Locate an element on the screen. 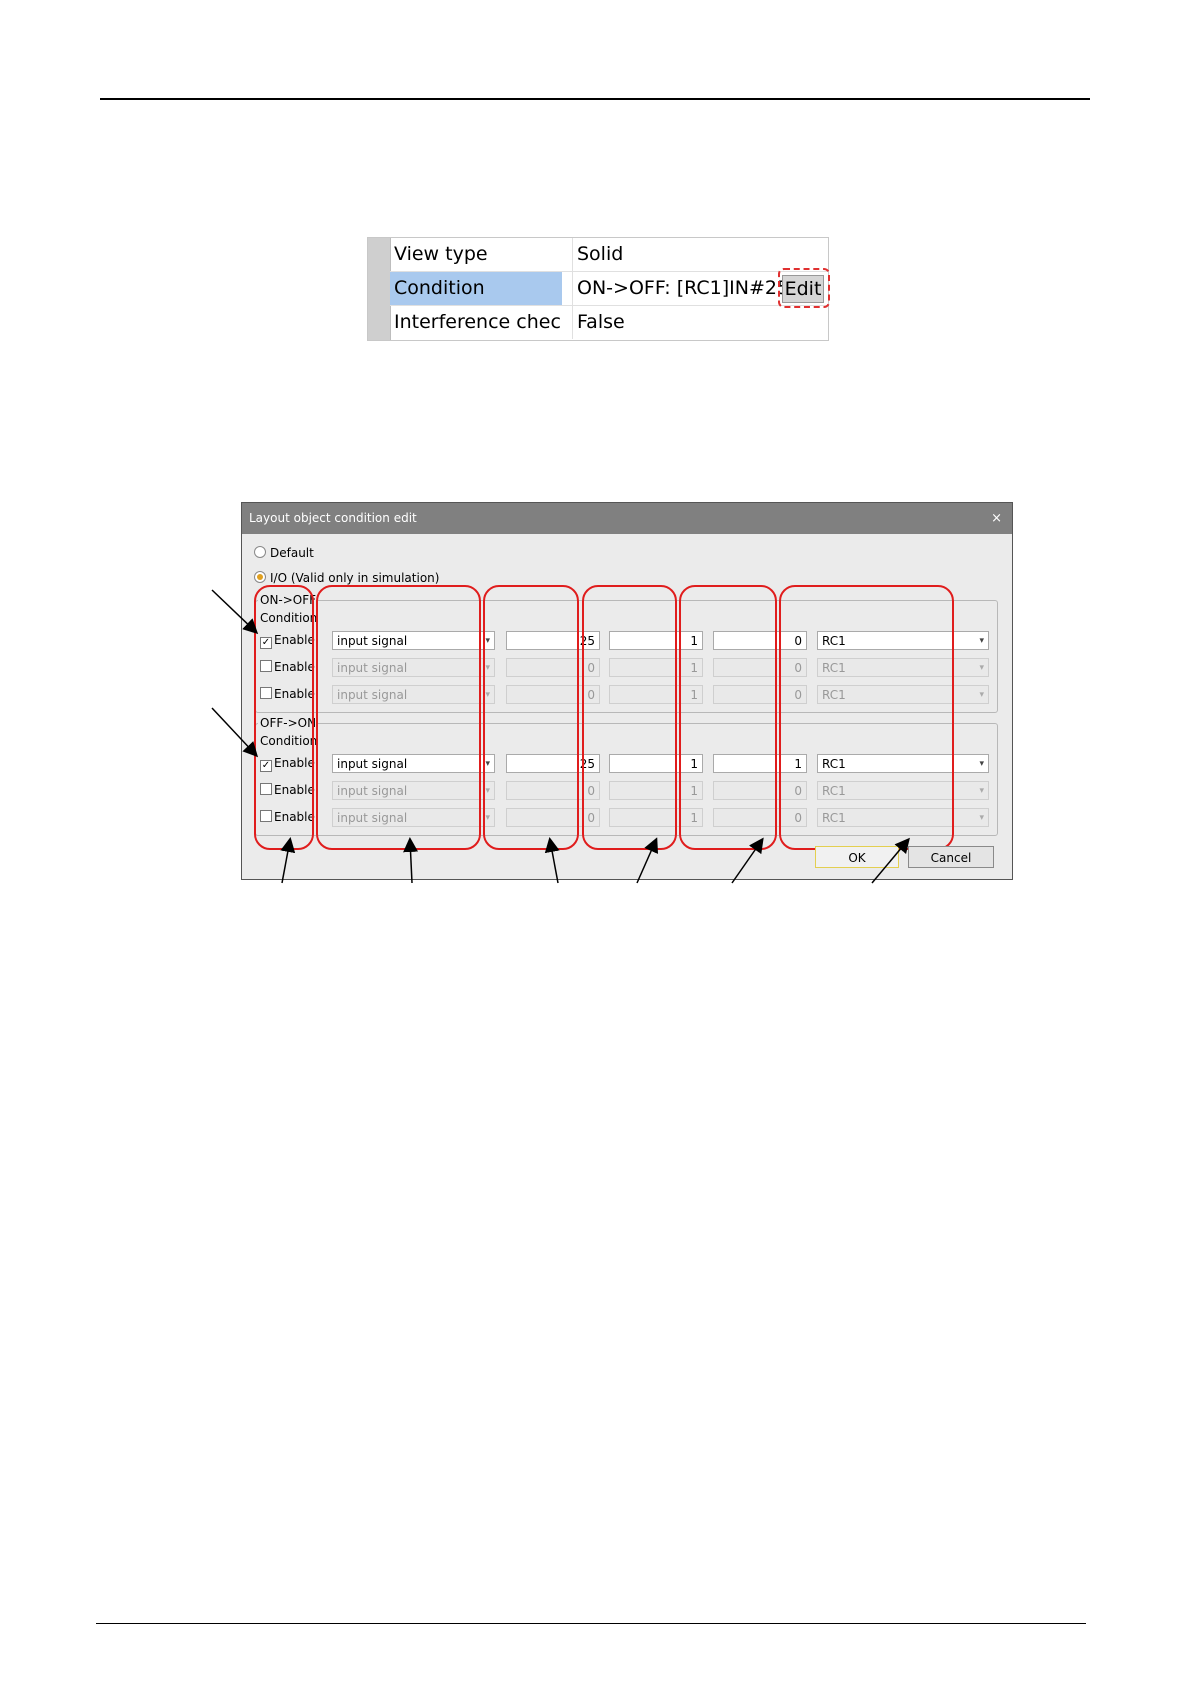  arrow-start-signal-column is located at coordinates (552, 860).